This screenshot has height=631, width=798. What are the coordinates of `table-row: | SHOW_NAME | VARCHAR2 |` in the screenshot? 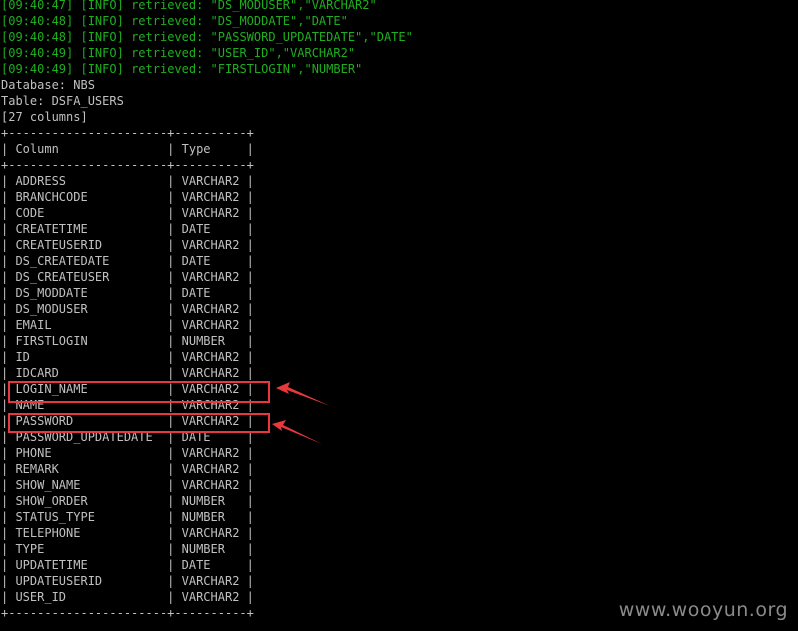 It's located at (127, 485).